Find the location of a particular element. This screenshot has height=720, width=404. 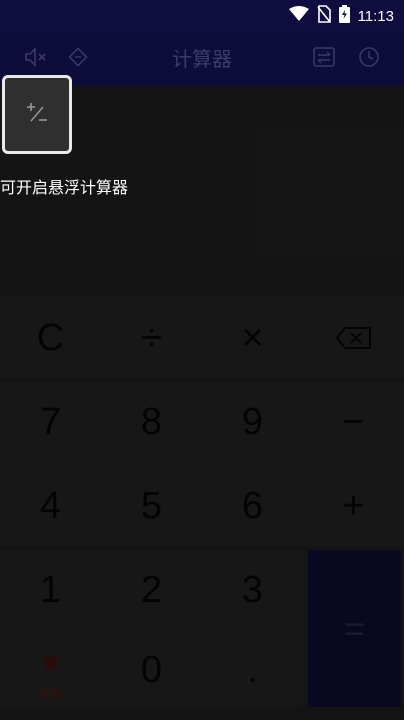

switch-mode-button is located at coordinates (324, 59).